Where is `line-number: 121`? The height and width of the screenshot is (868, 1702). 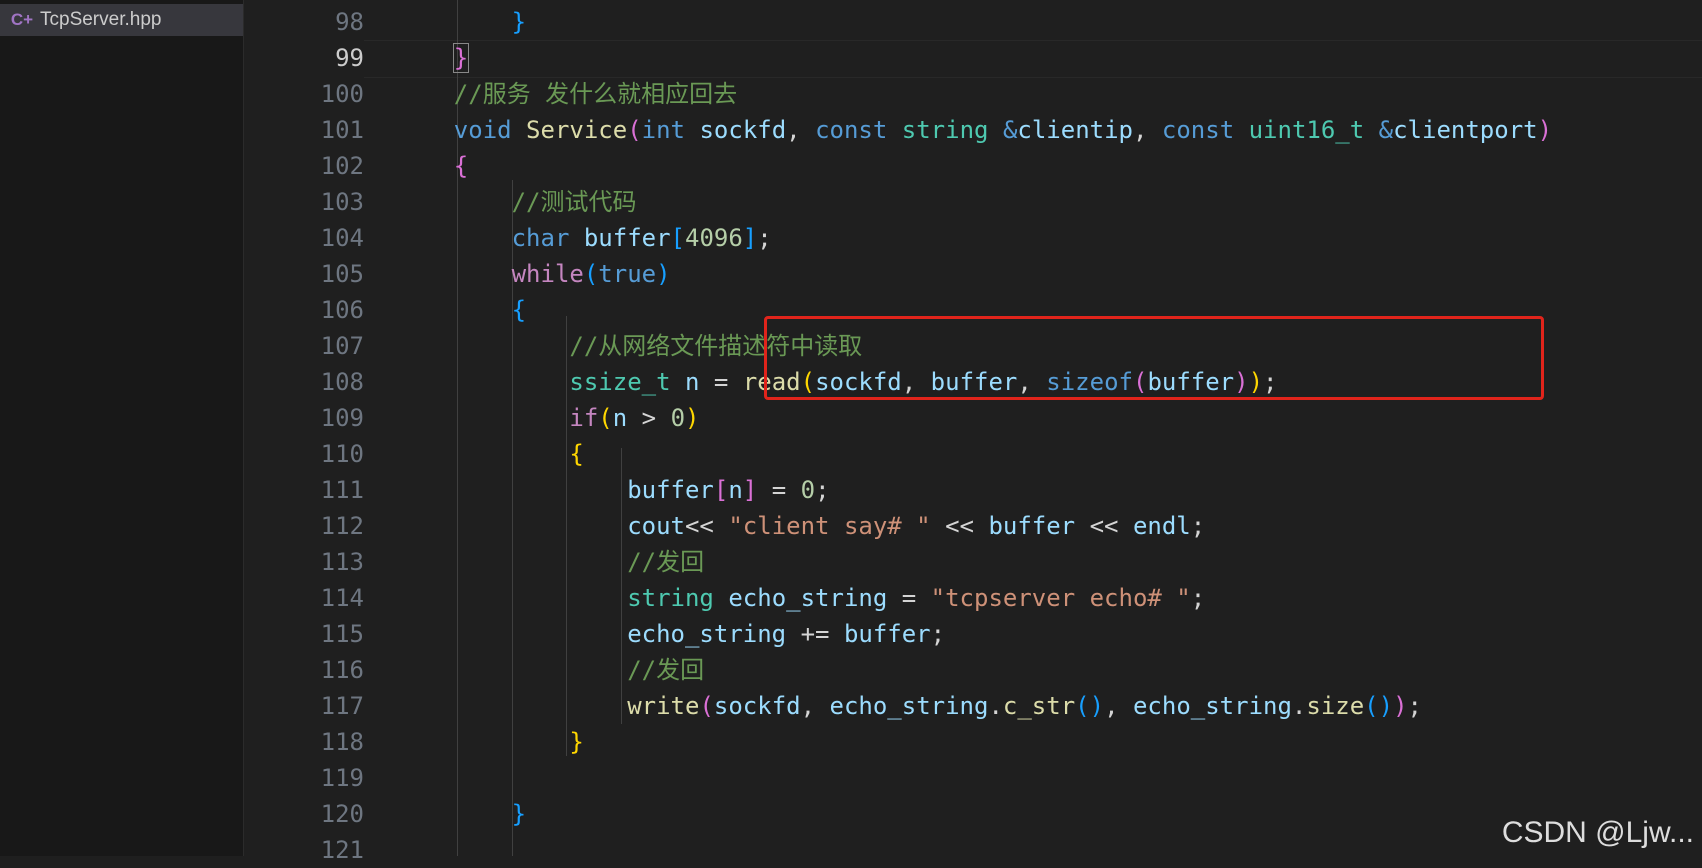 line-number: 121 is located at coordinates (342, 850).